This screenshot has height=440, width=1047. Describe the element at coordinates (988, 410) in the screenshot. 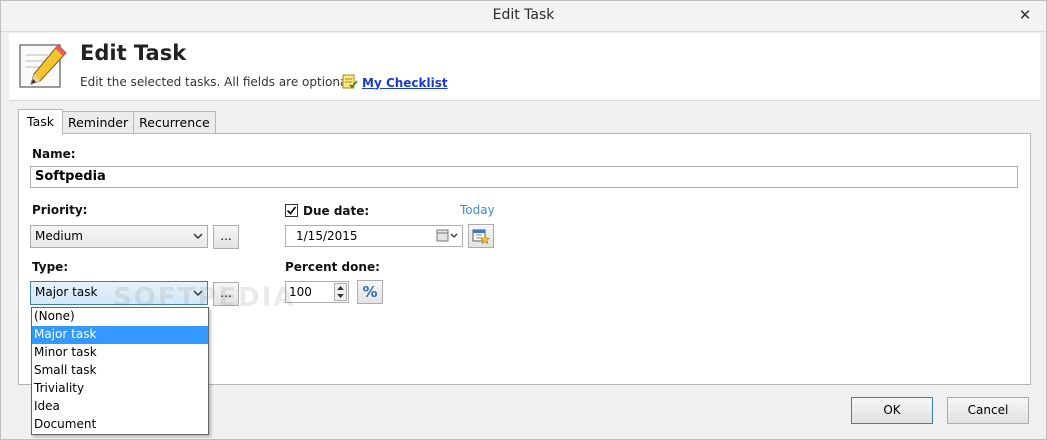

I see `cancel-button: Cancel` at that location.